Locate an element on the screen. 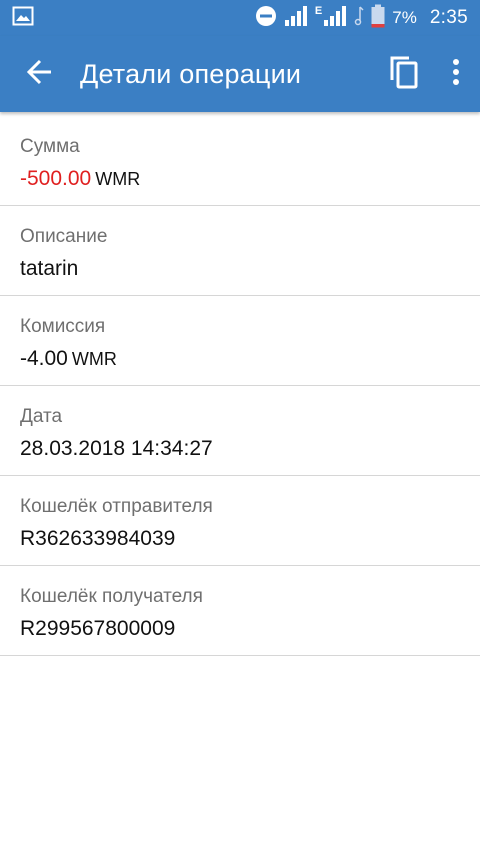 Image resolution: width=480 pixels, height=854 pixels. fee-label: Комиссия is located at coordinates (63, 326).